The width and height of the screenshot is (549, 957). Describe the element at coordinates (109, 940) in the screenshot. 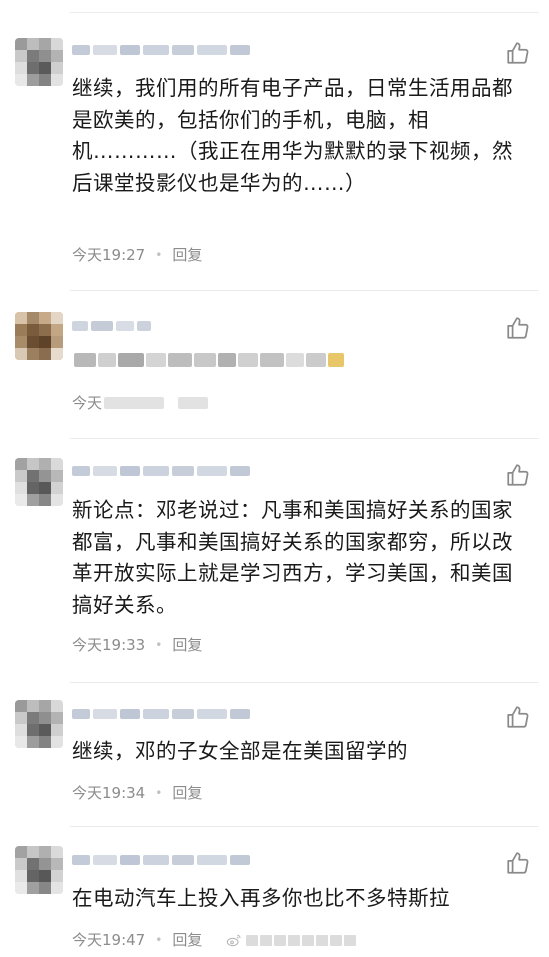

I see `timestamp: 今天19:47` at that location.